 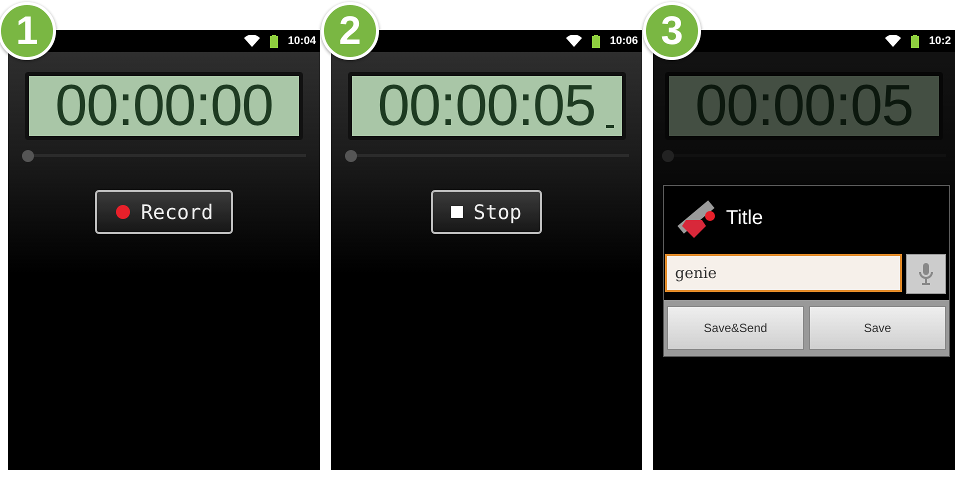 What do you see at coordinates (457, 212) in the screenshot?
I see `stop-square-icon` at bounding box center [457, 212].